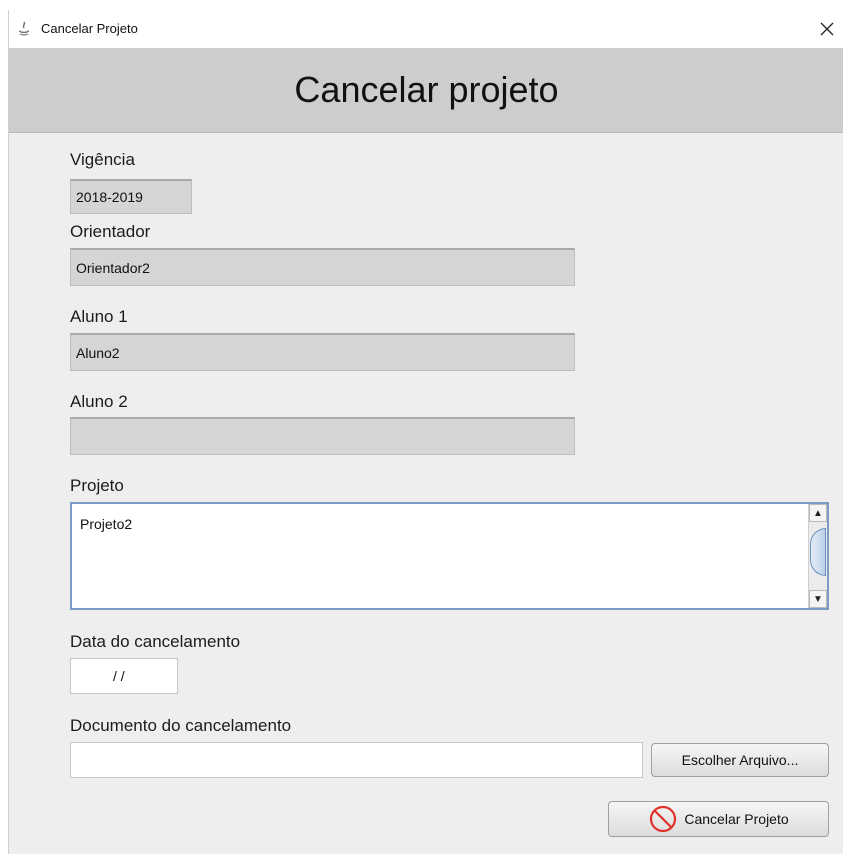  Describe the element at coordinates (818, 599) in the screenshot. I see `scroll-down-icon: ▼` at that location.